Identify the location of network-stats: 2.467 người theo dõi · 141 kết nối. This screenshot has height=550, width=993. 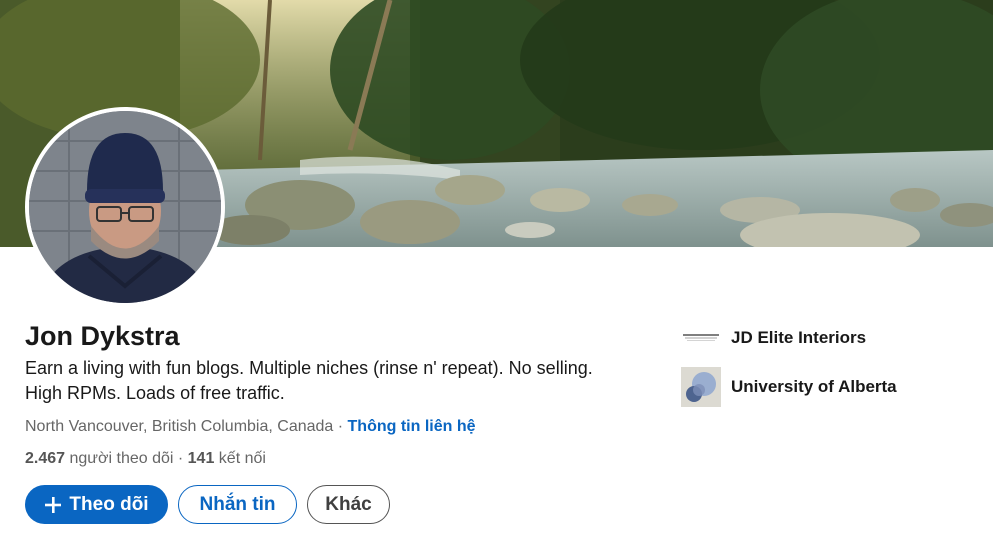
(145, 459).